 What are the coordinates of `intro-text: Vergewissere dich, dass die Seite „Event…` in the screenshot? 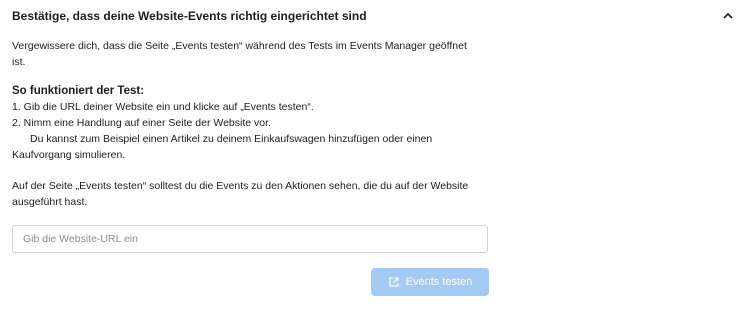 It's located at (239, 54).